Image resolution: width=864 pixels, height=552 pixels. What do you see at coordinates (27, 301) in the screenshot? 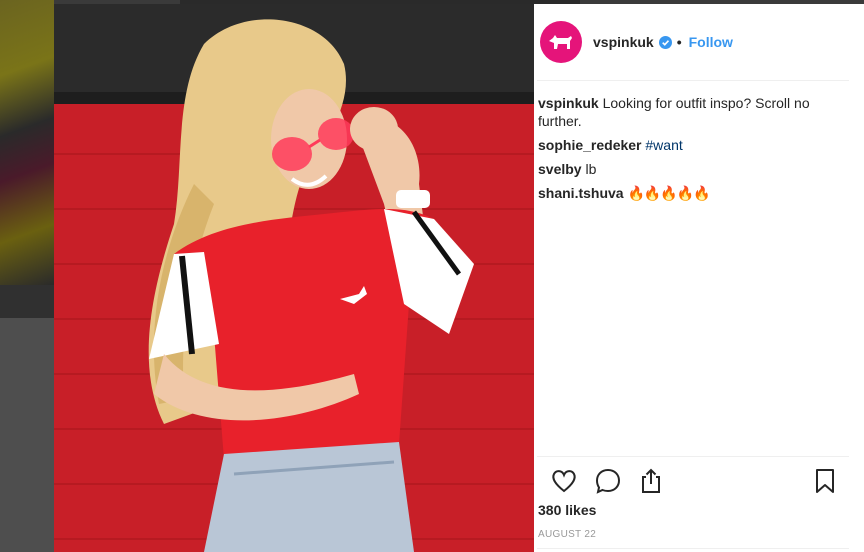
I see `feed-gap` at bounding box center [27, 301].